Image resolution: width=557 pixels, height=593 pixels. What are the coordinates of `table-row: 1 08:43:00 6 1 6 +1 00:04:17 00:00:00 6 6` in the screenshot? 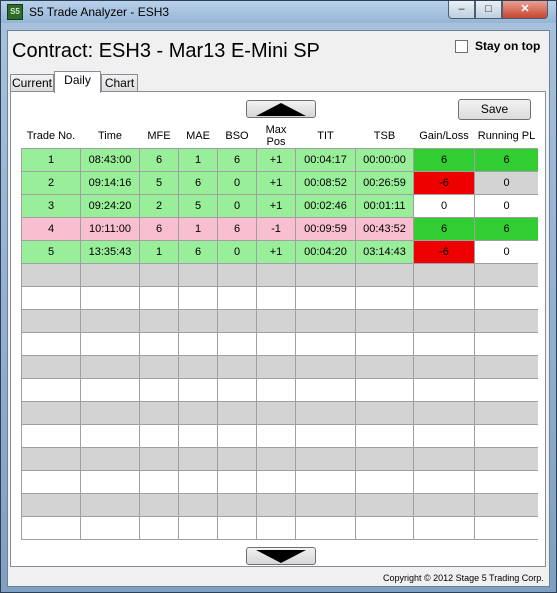 It's located at (279, 160).